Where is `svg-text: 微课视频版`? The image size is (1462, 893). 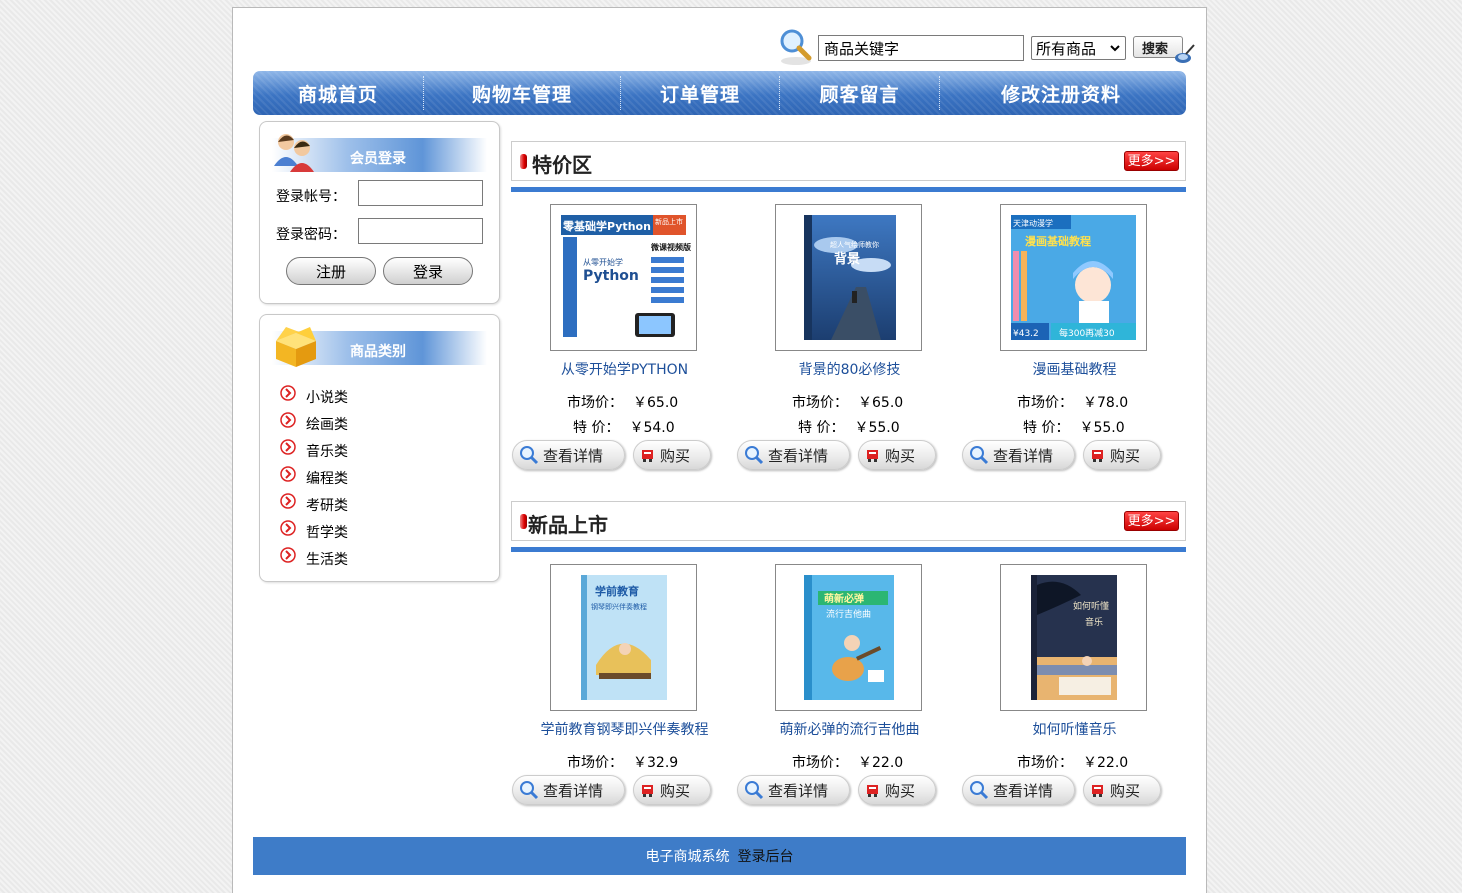
svg-text: 微课视频版 is located at coordinates (670, 247).